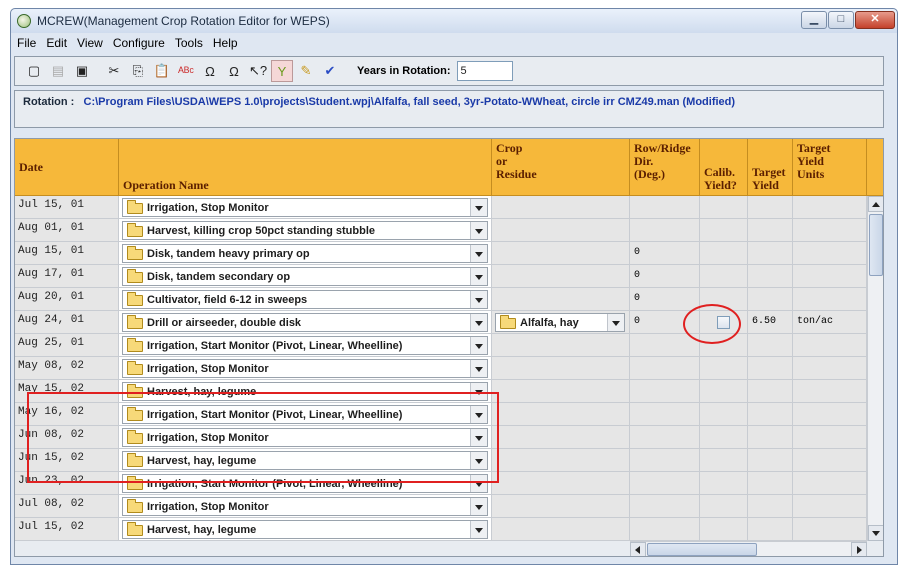 The width and height of the screenshot is (900, 565). Describe the element at coordinates (859, 549) in the screenshot. I see `scroll-right-icon` at that location.